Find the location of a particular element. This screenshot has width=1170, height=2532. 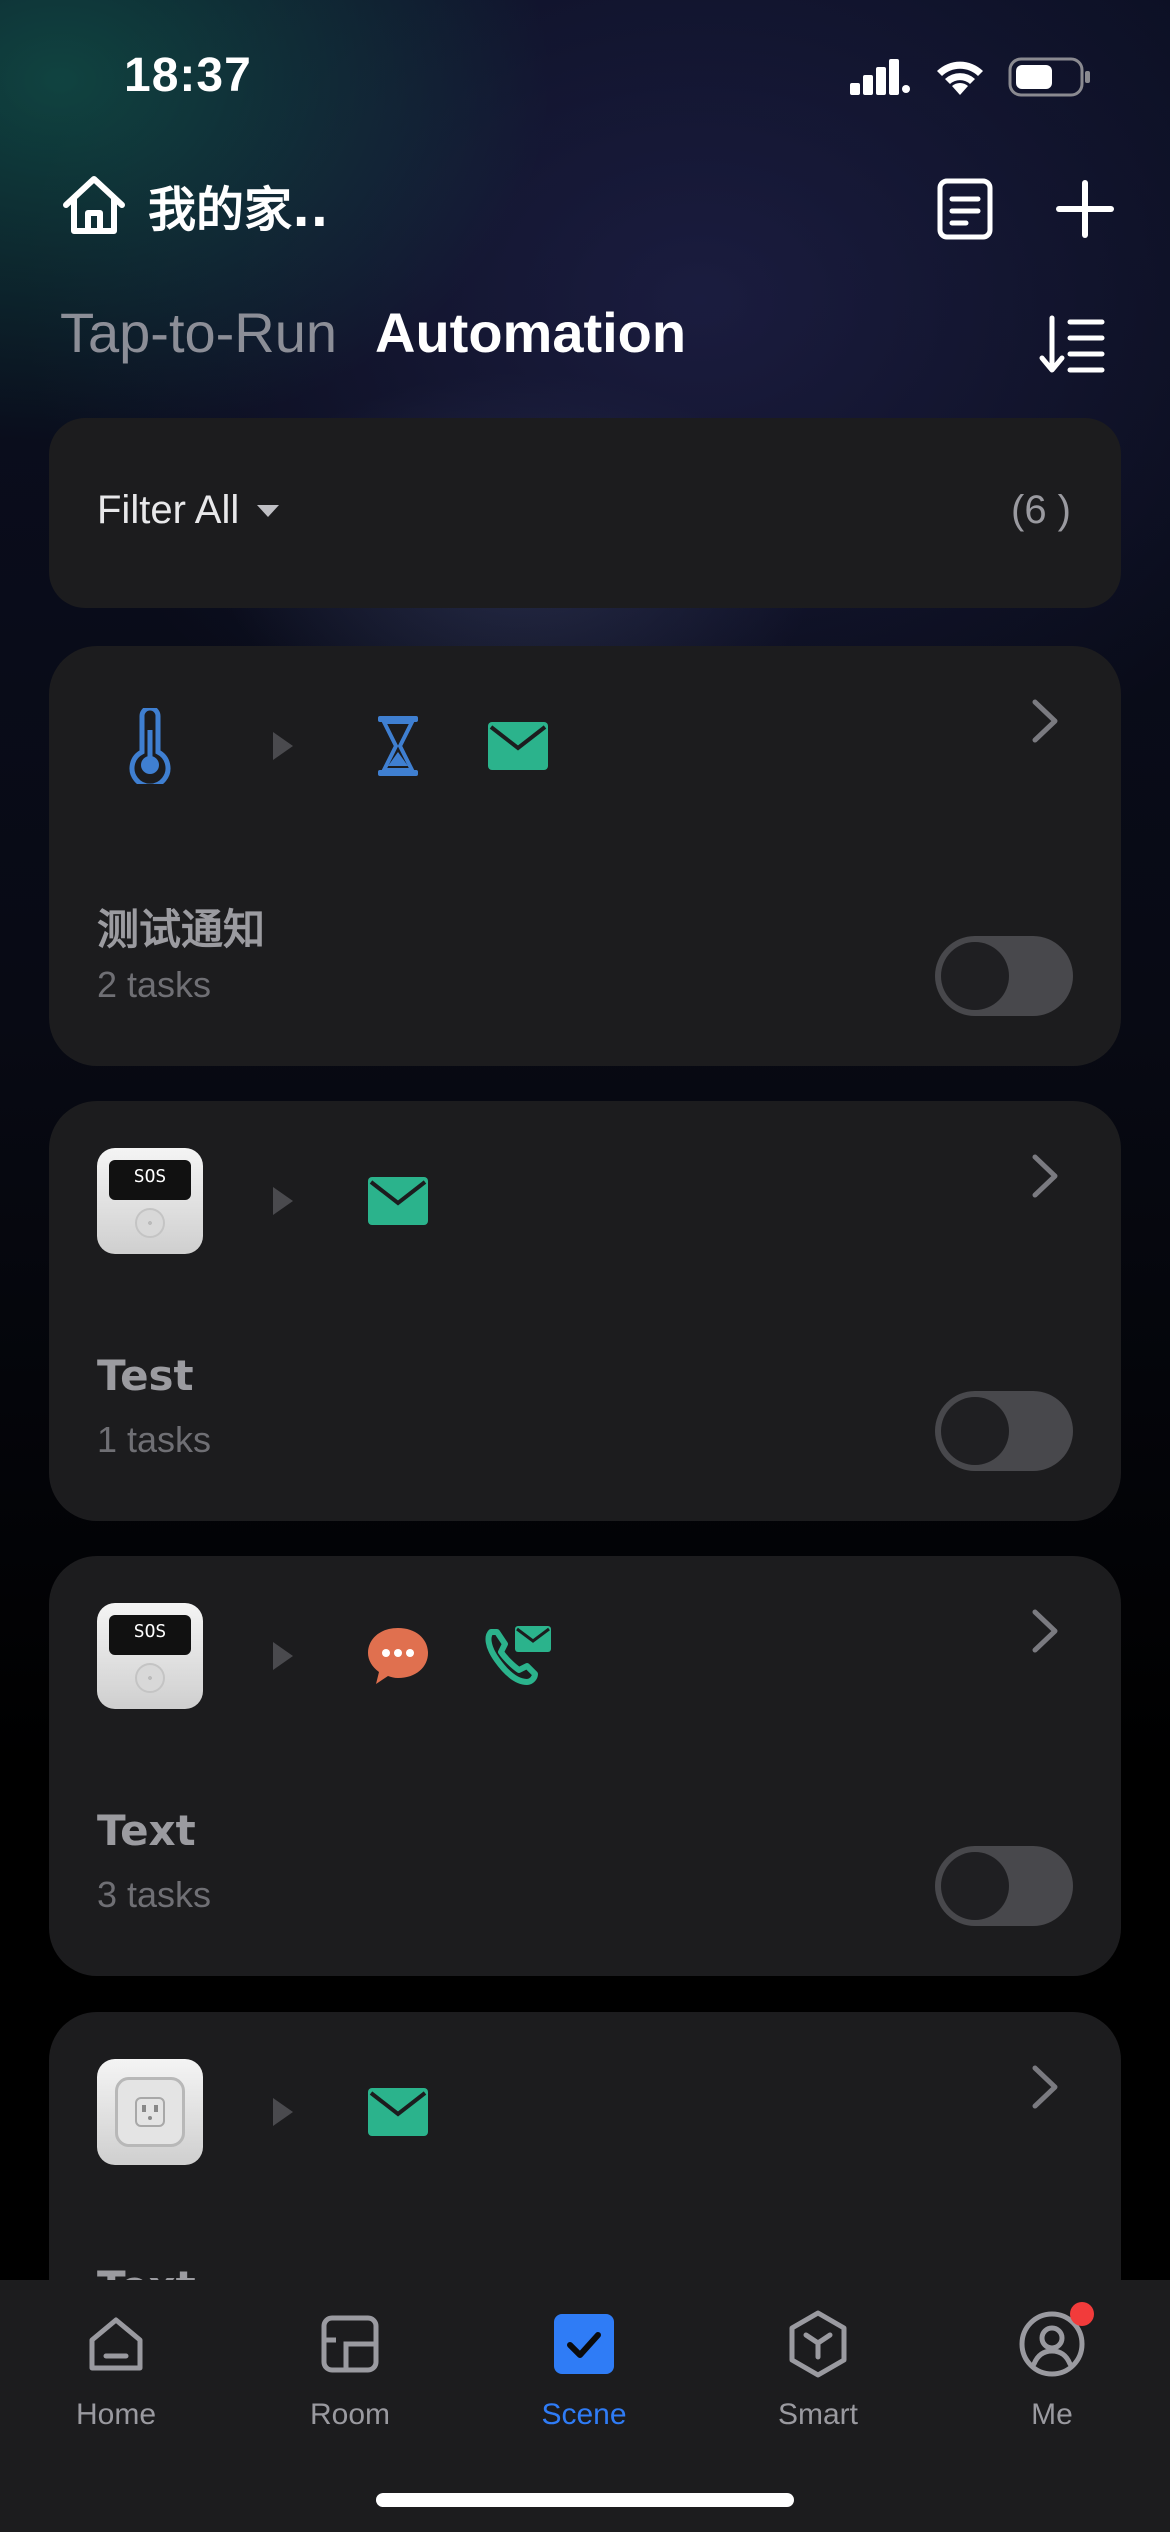

filter-label: Filter All is located at coordinates (168, 510).